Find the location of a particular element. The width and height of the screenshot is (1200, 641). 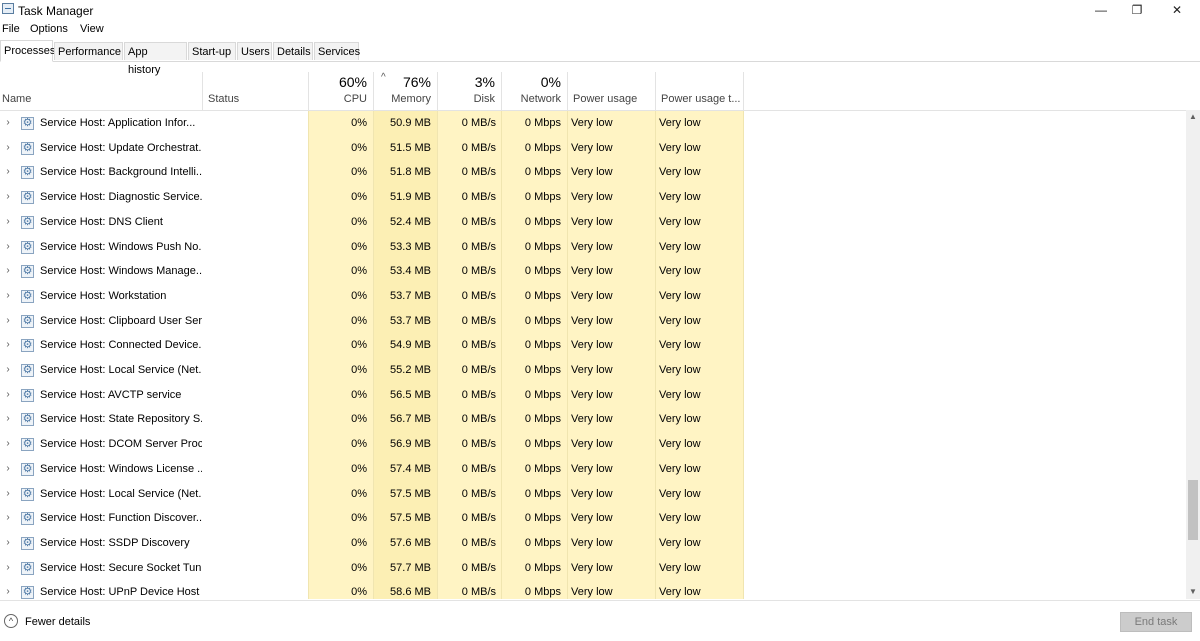

scroll-up-icon: ▲ is located at coordinates (1193, 117).